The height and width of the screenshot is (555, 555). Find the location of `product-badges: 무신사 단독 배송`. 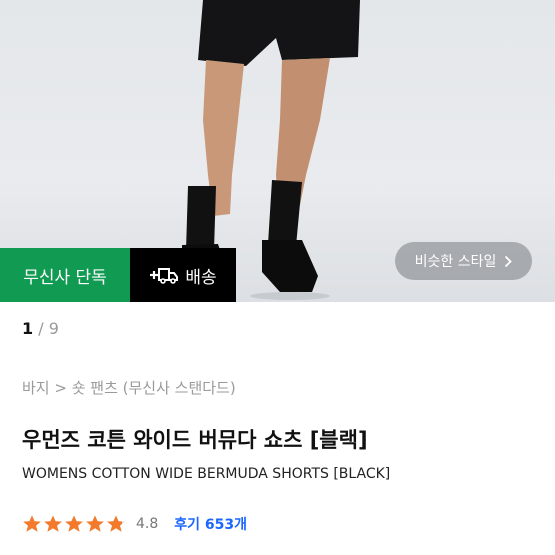

product-badges: 무신사 단독 배송 is located at coordinates (118, 275).